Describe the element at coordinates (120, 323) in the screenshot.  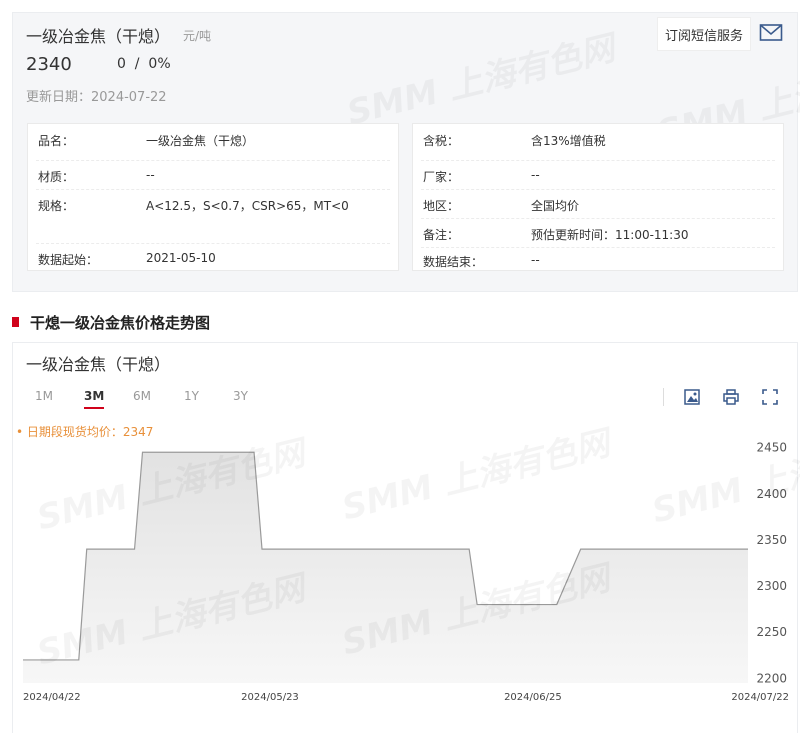
I see `section-title: 干熄一级冶金焦价格走势图` at that location.